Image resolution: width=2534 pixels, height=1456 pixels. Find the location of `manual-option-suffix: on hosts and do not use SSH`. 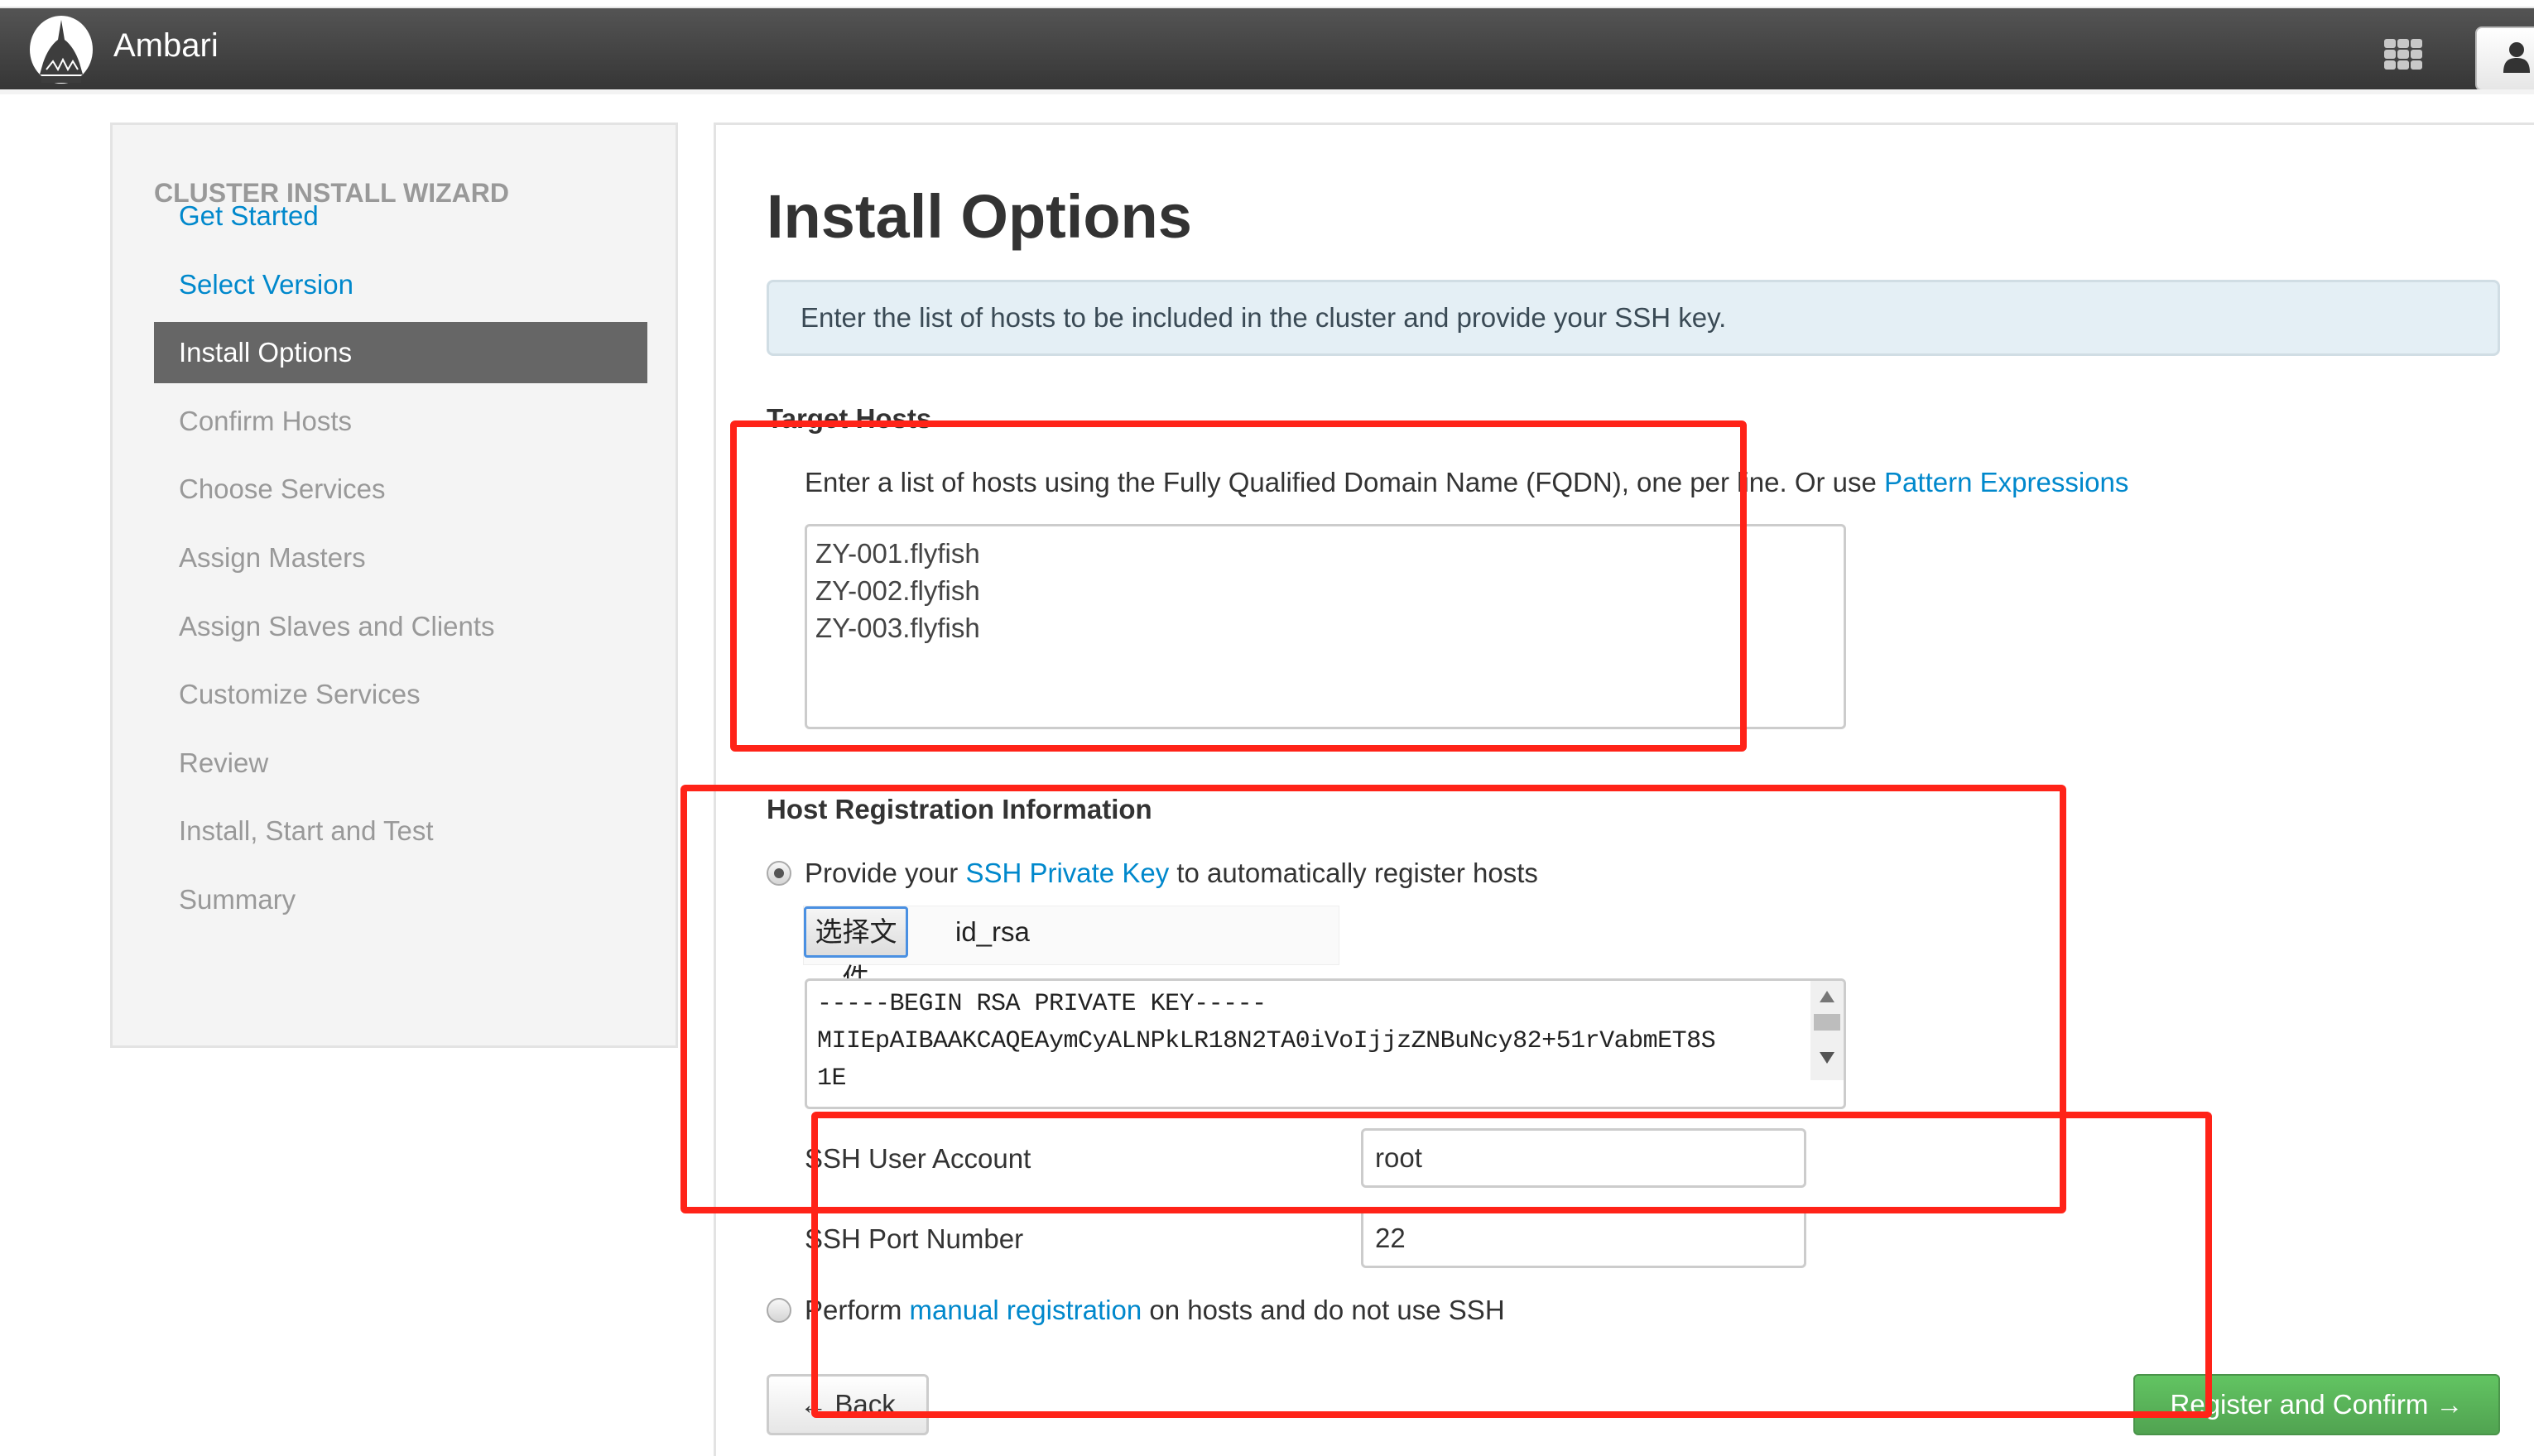

manual-option-suffix: on hosts and do not use SSH is located at coordinates (1323, 1310).